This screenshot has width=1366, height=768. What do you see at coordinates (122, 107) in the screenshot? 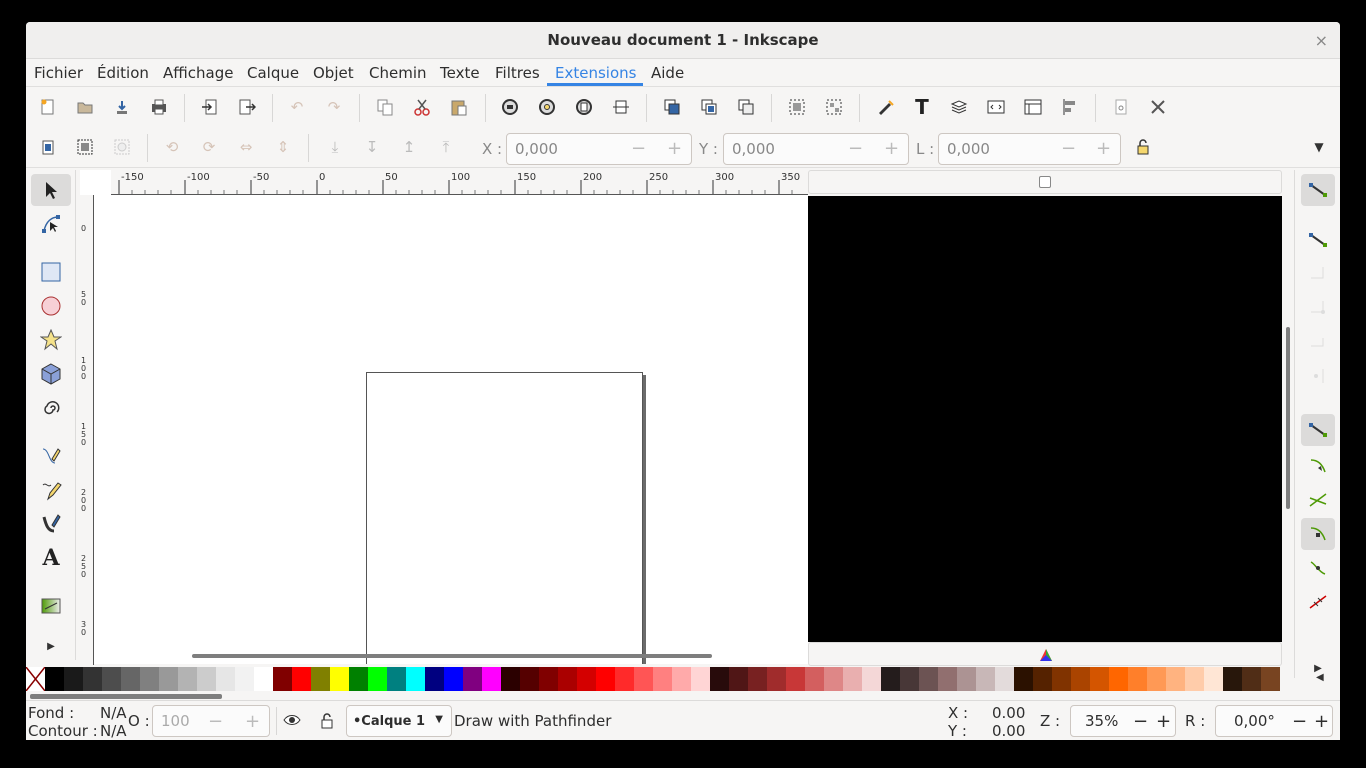
I see `save-icon` at bounding box center [122, 107].